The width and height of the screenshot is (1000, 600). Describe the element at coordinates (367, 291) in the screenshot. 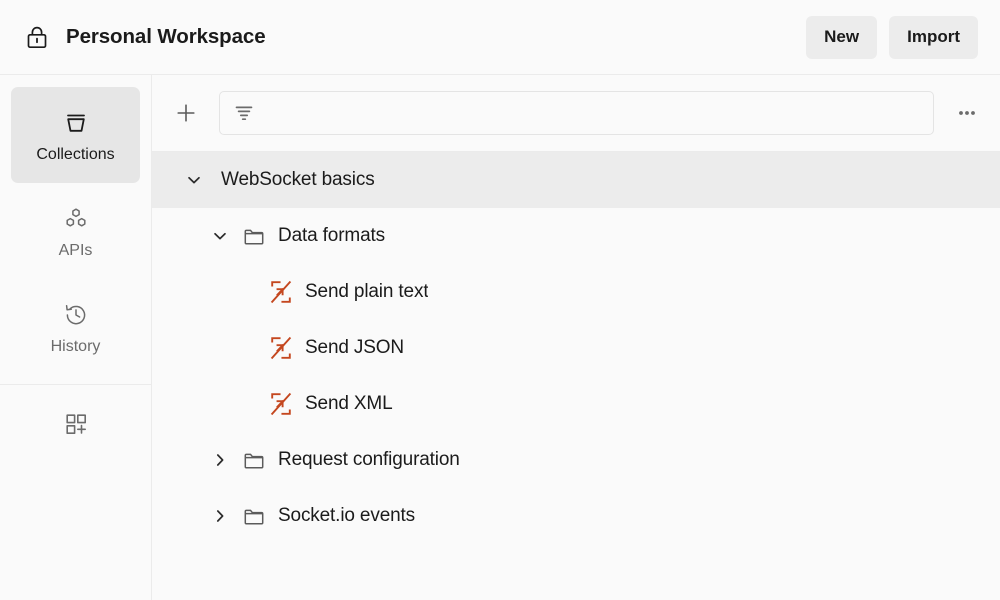

I see `tree-row-label: Send plain text` at that location.